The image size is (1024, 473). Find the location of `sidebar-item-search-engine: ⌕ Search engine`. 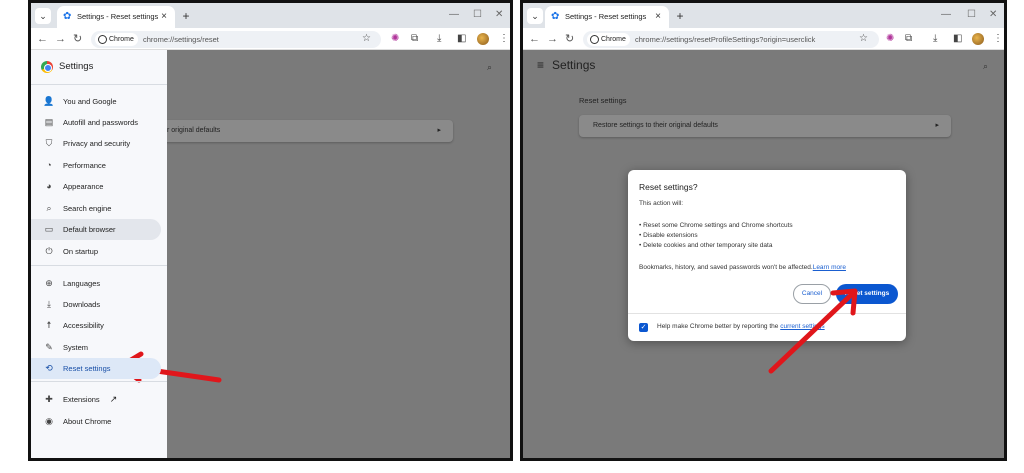

sidebar-item-search-engine: ⌕ Search engine is located at coordinates (96, 208).